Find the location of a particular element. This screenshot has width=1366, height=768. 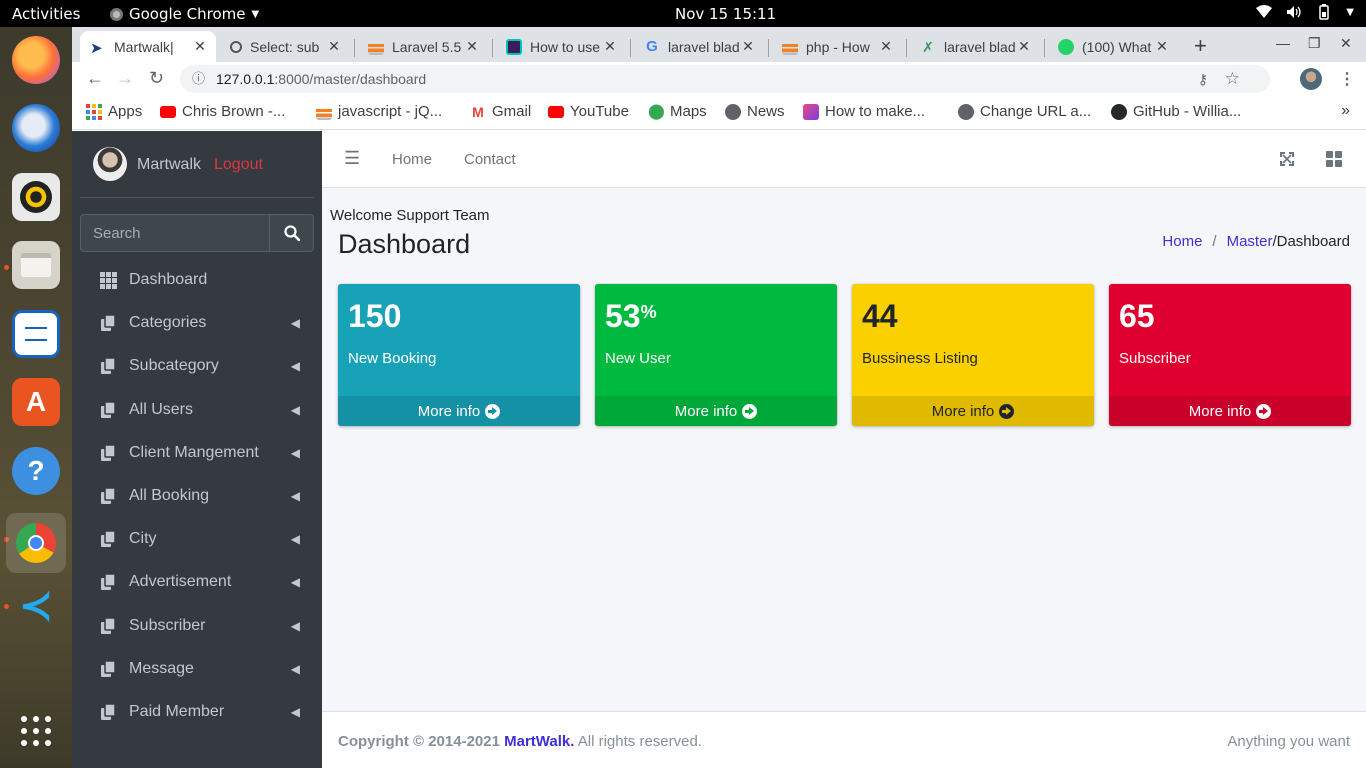

tab-laravel-blade-2: ✗ laravel blad ✕ is located at coordinates (975, 46).